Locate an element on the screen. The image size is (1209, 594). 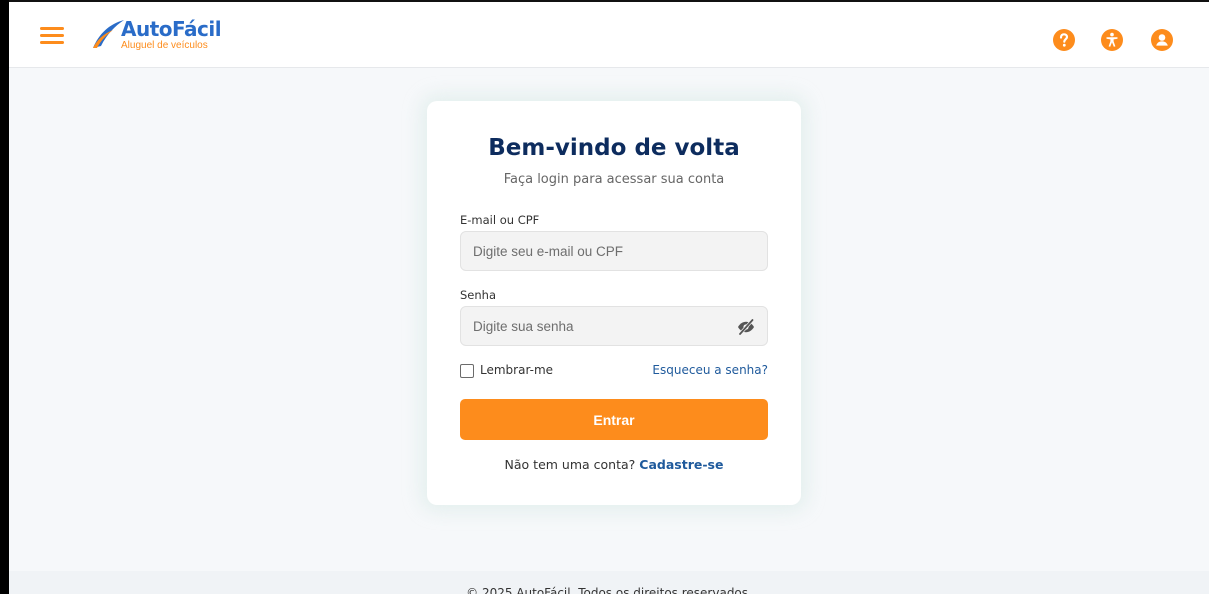
password-placeholder: Digite sua senha is located at coordinates (523, 326).